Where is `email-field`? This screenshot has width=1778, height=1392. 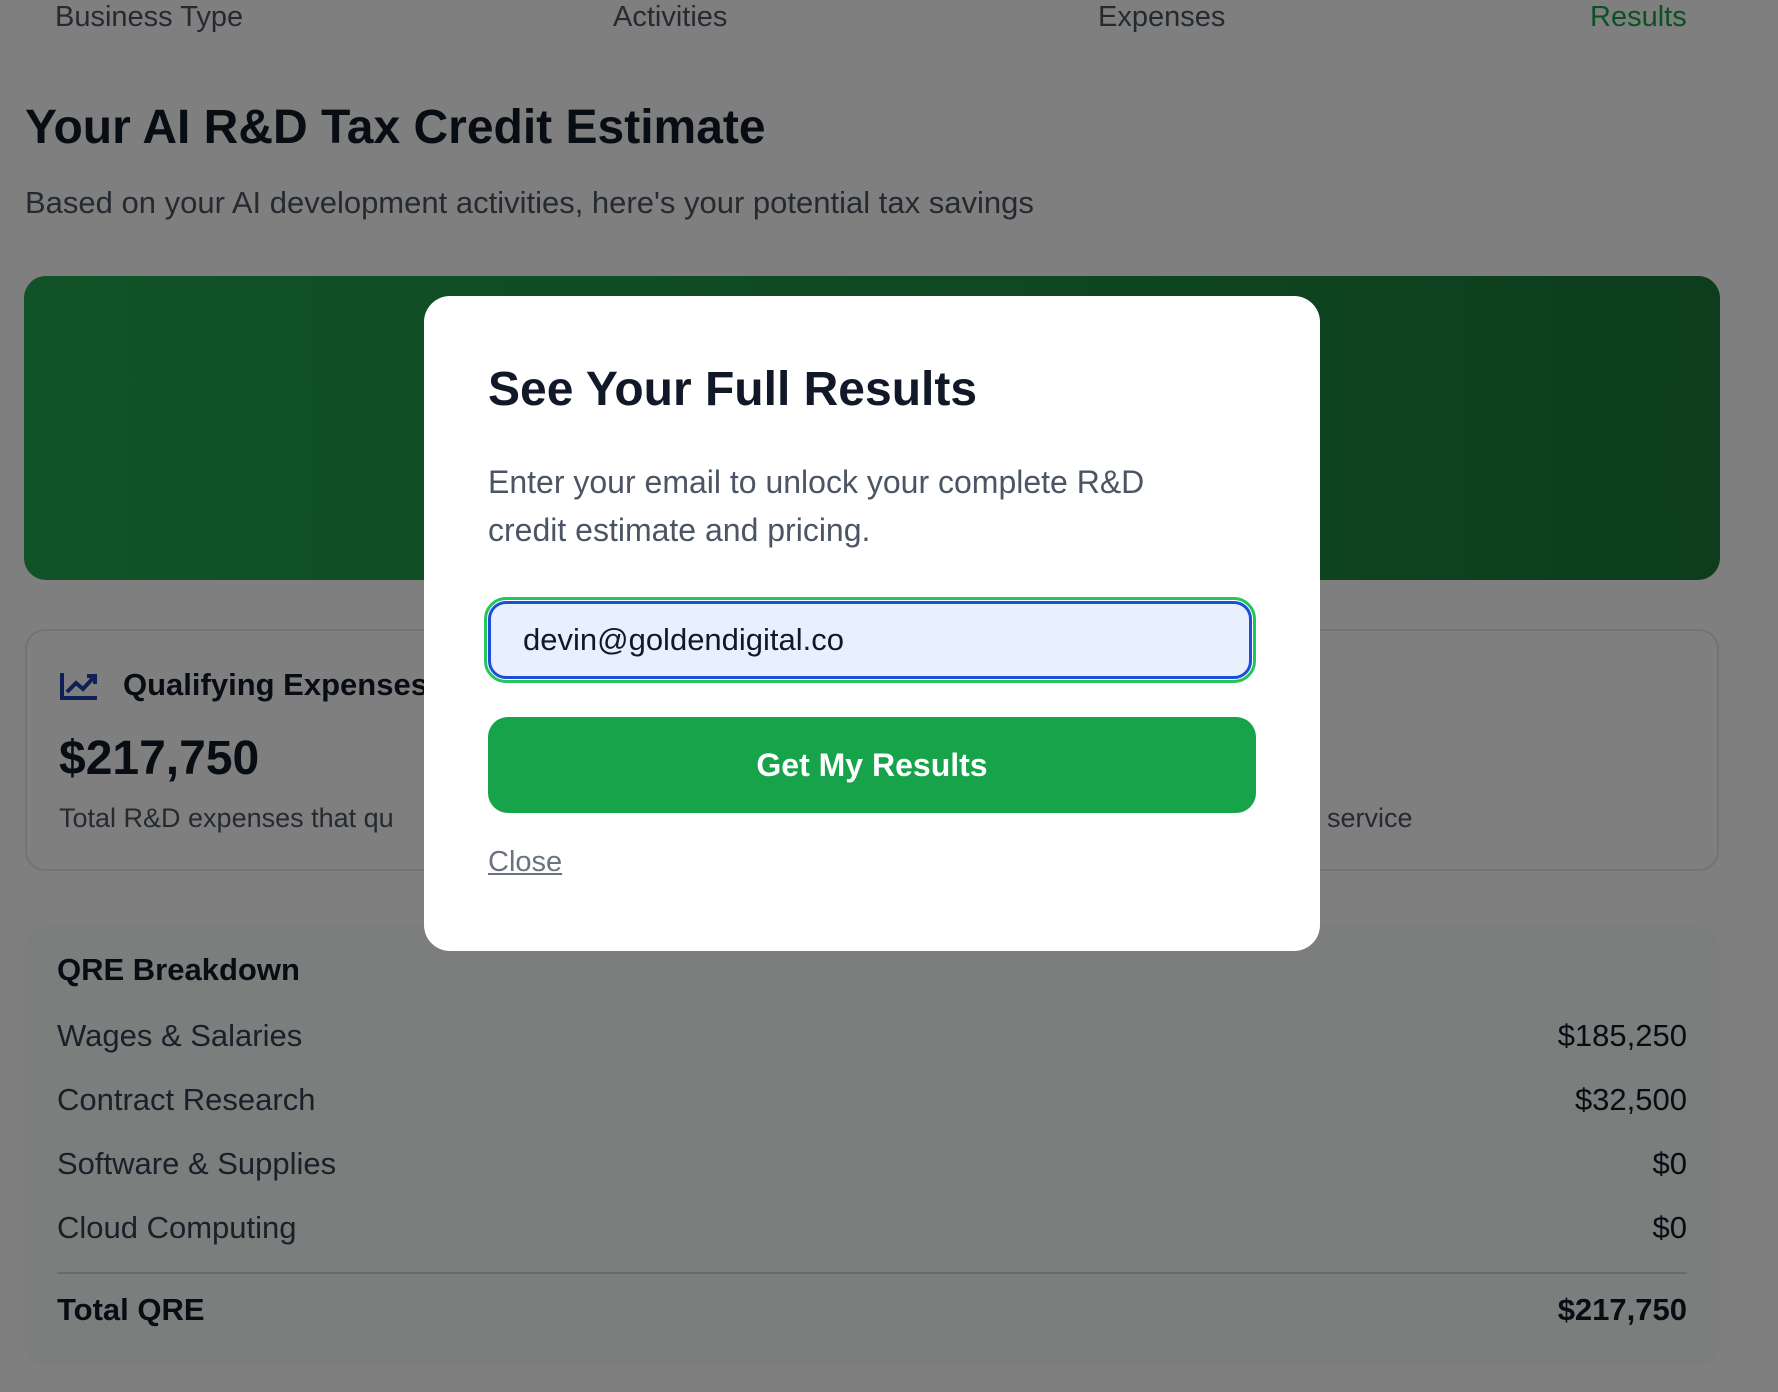 email-field is located at coordinates (870, 640).